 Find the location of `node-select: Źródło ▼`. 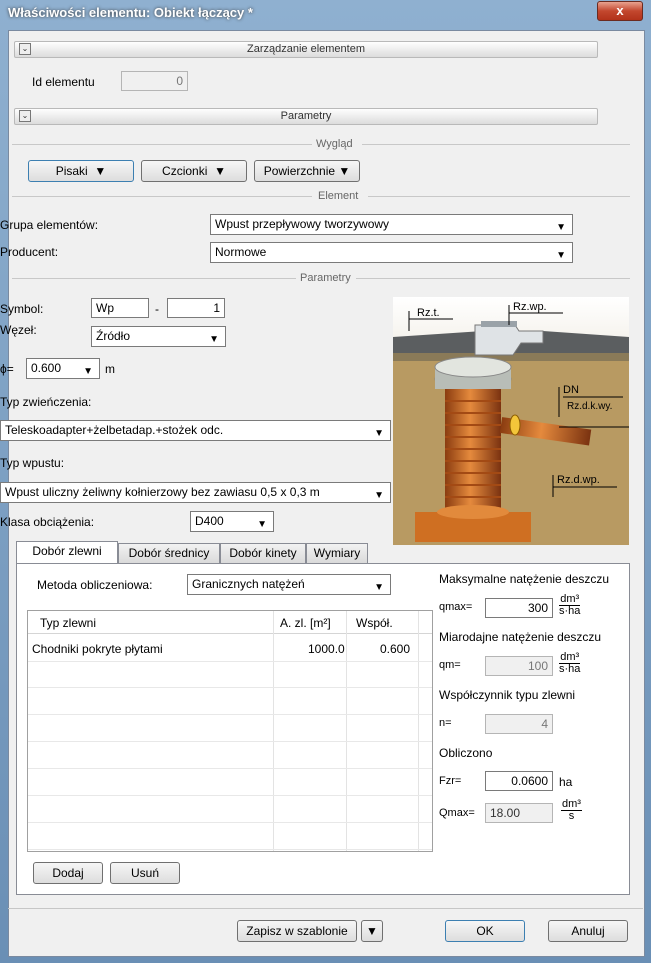

node-select: Źródło ▼ is located at coordinates (158, 336).